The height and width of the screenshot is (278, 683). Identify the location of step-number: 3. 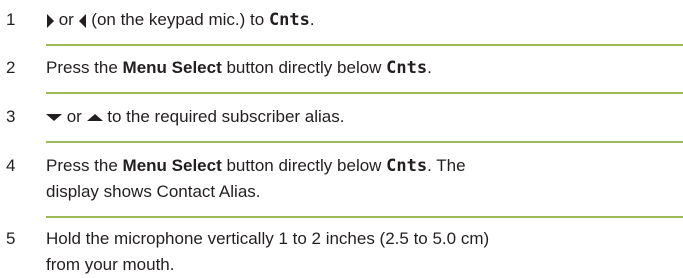
(11, 116).